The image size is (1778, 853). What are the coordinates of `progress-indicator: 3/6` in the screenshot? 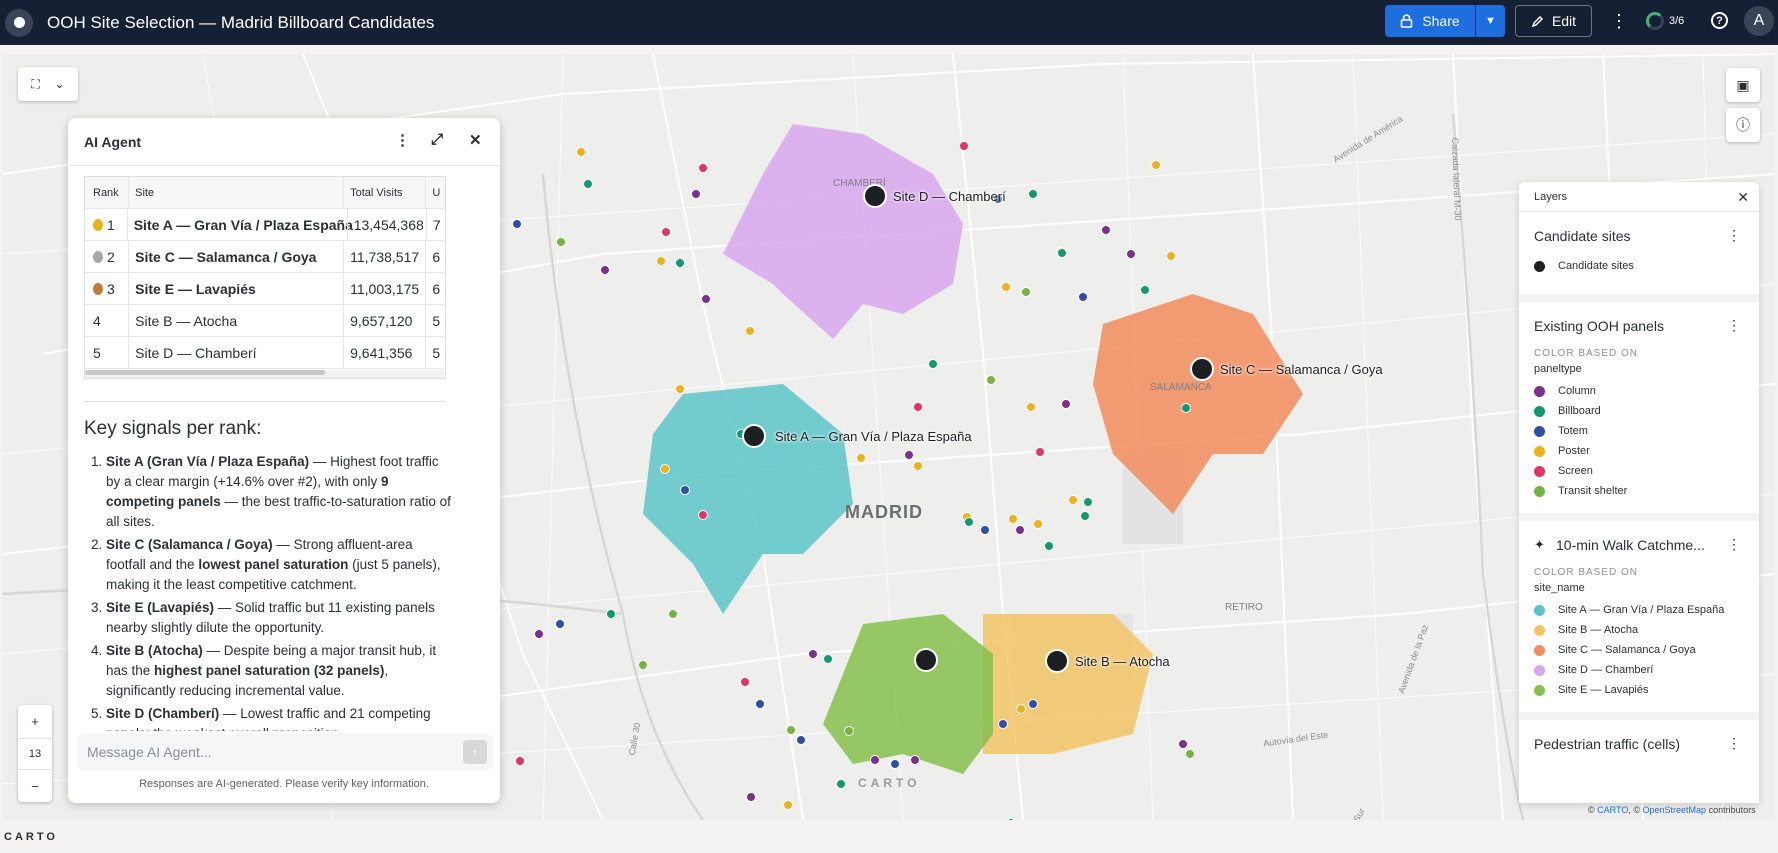 It's located at (1665, 21).